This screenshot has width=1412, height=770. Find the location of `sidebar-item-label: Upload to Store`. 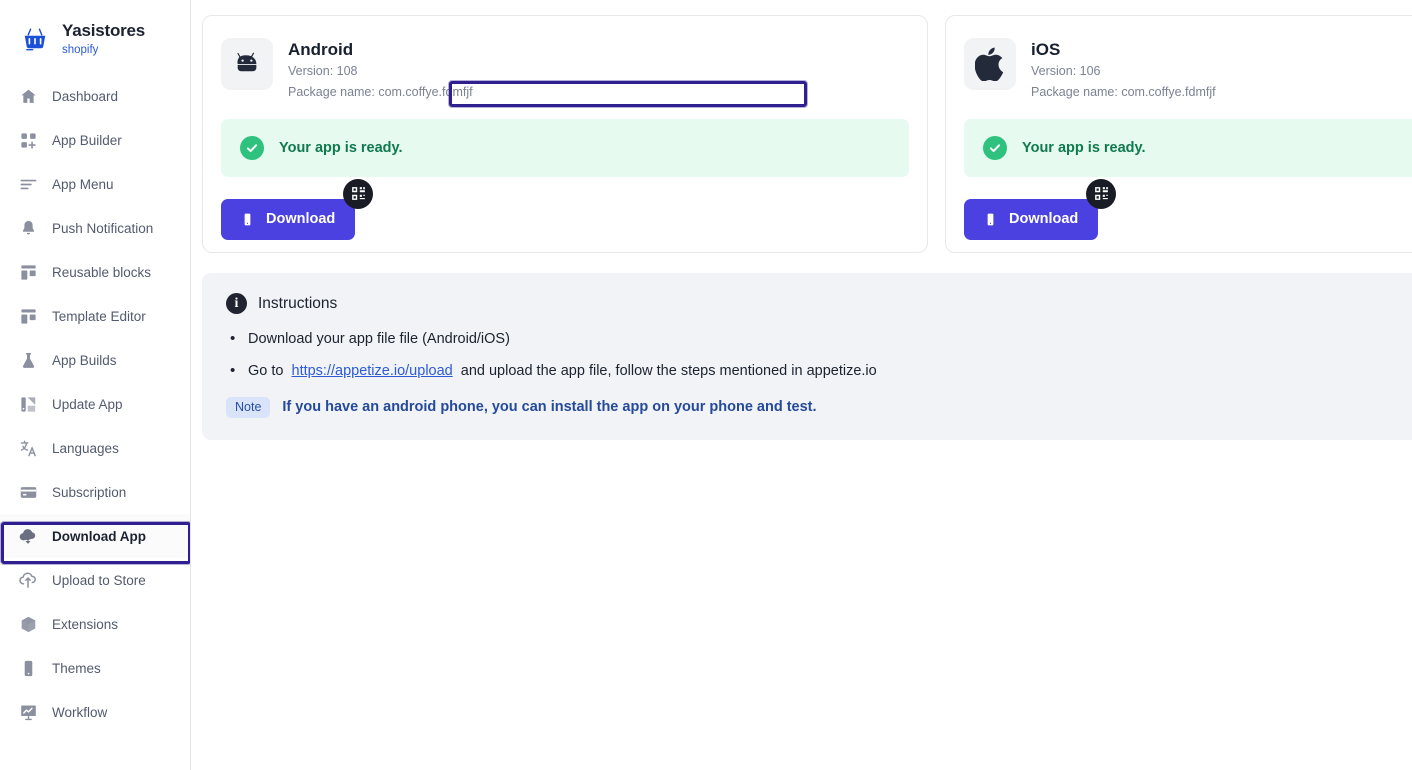

sidebar-item-label: Upload to Store is located at coordinates (99, 580).